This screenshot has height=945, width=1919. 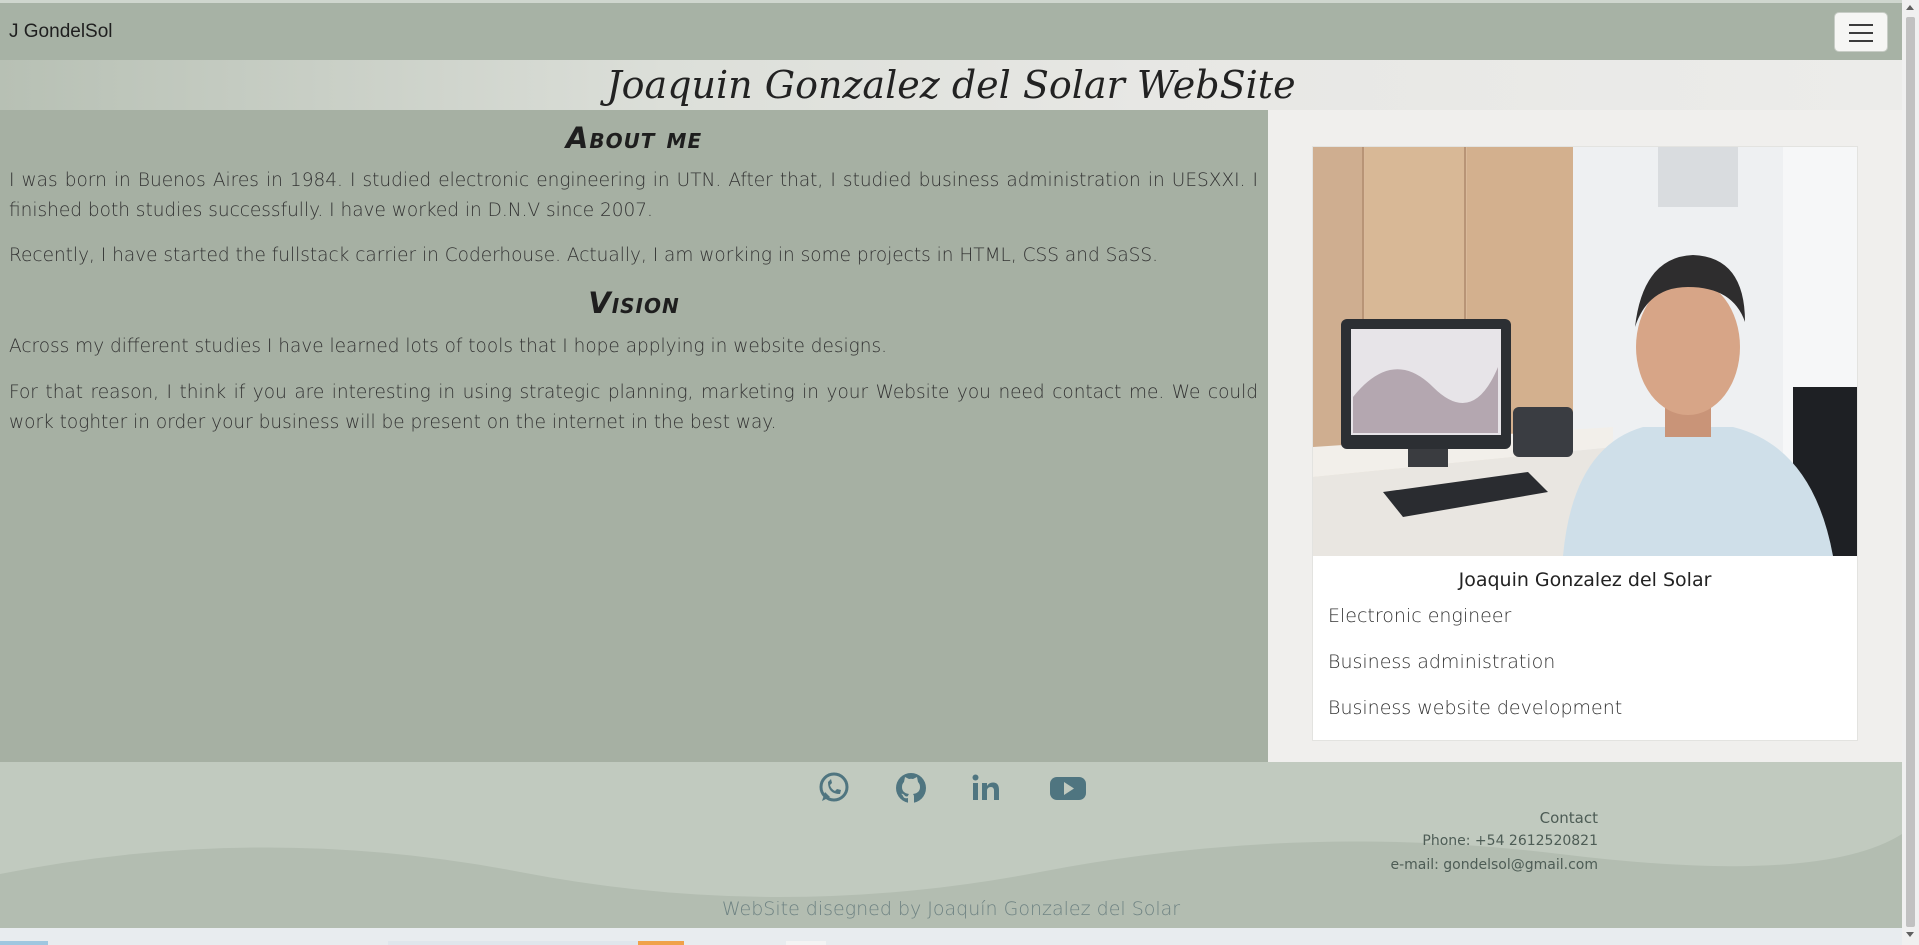 I want to click on contact-email: e-mail: gondelsol@gmail.com, so click(x=1494, y=865).